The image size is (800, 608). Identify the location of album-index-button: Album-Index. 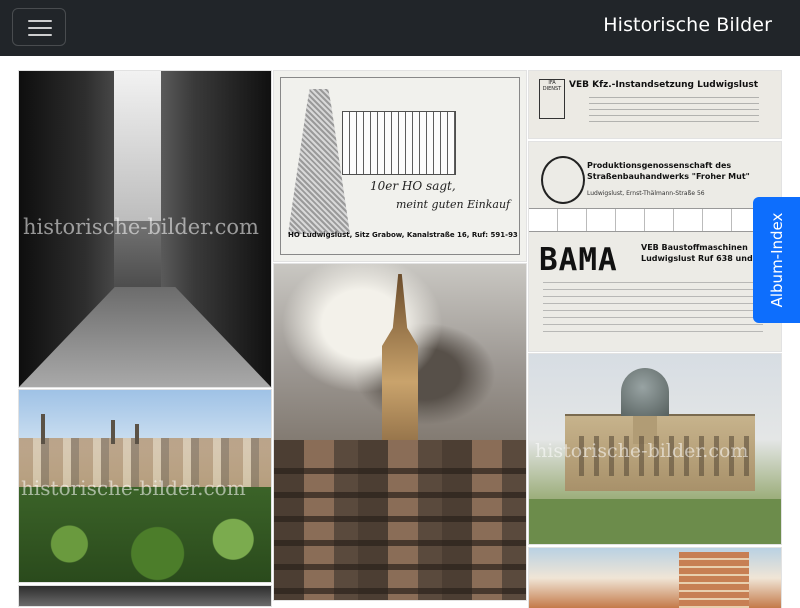
(776, 260).